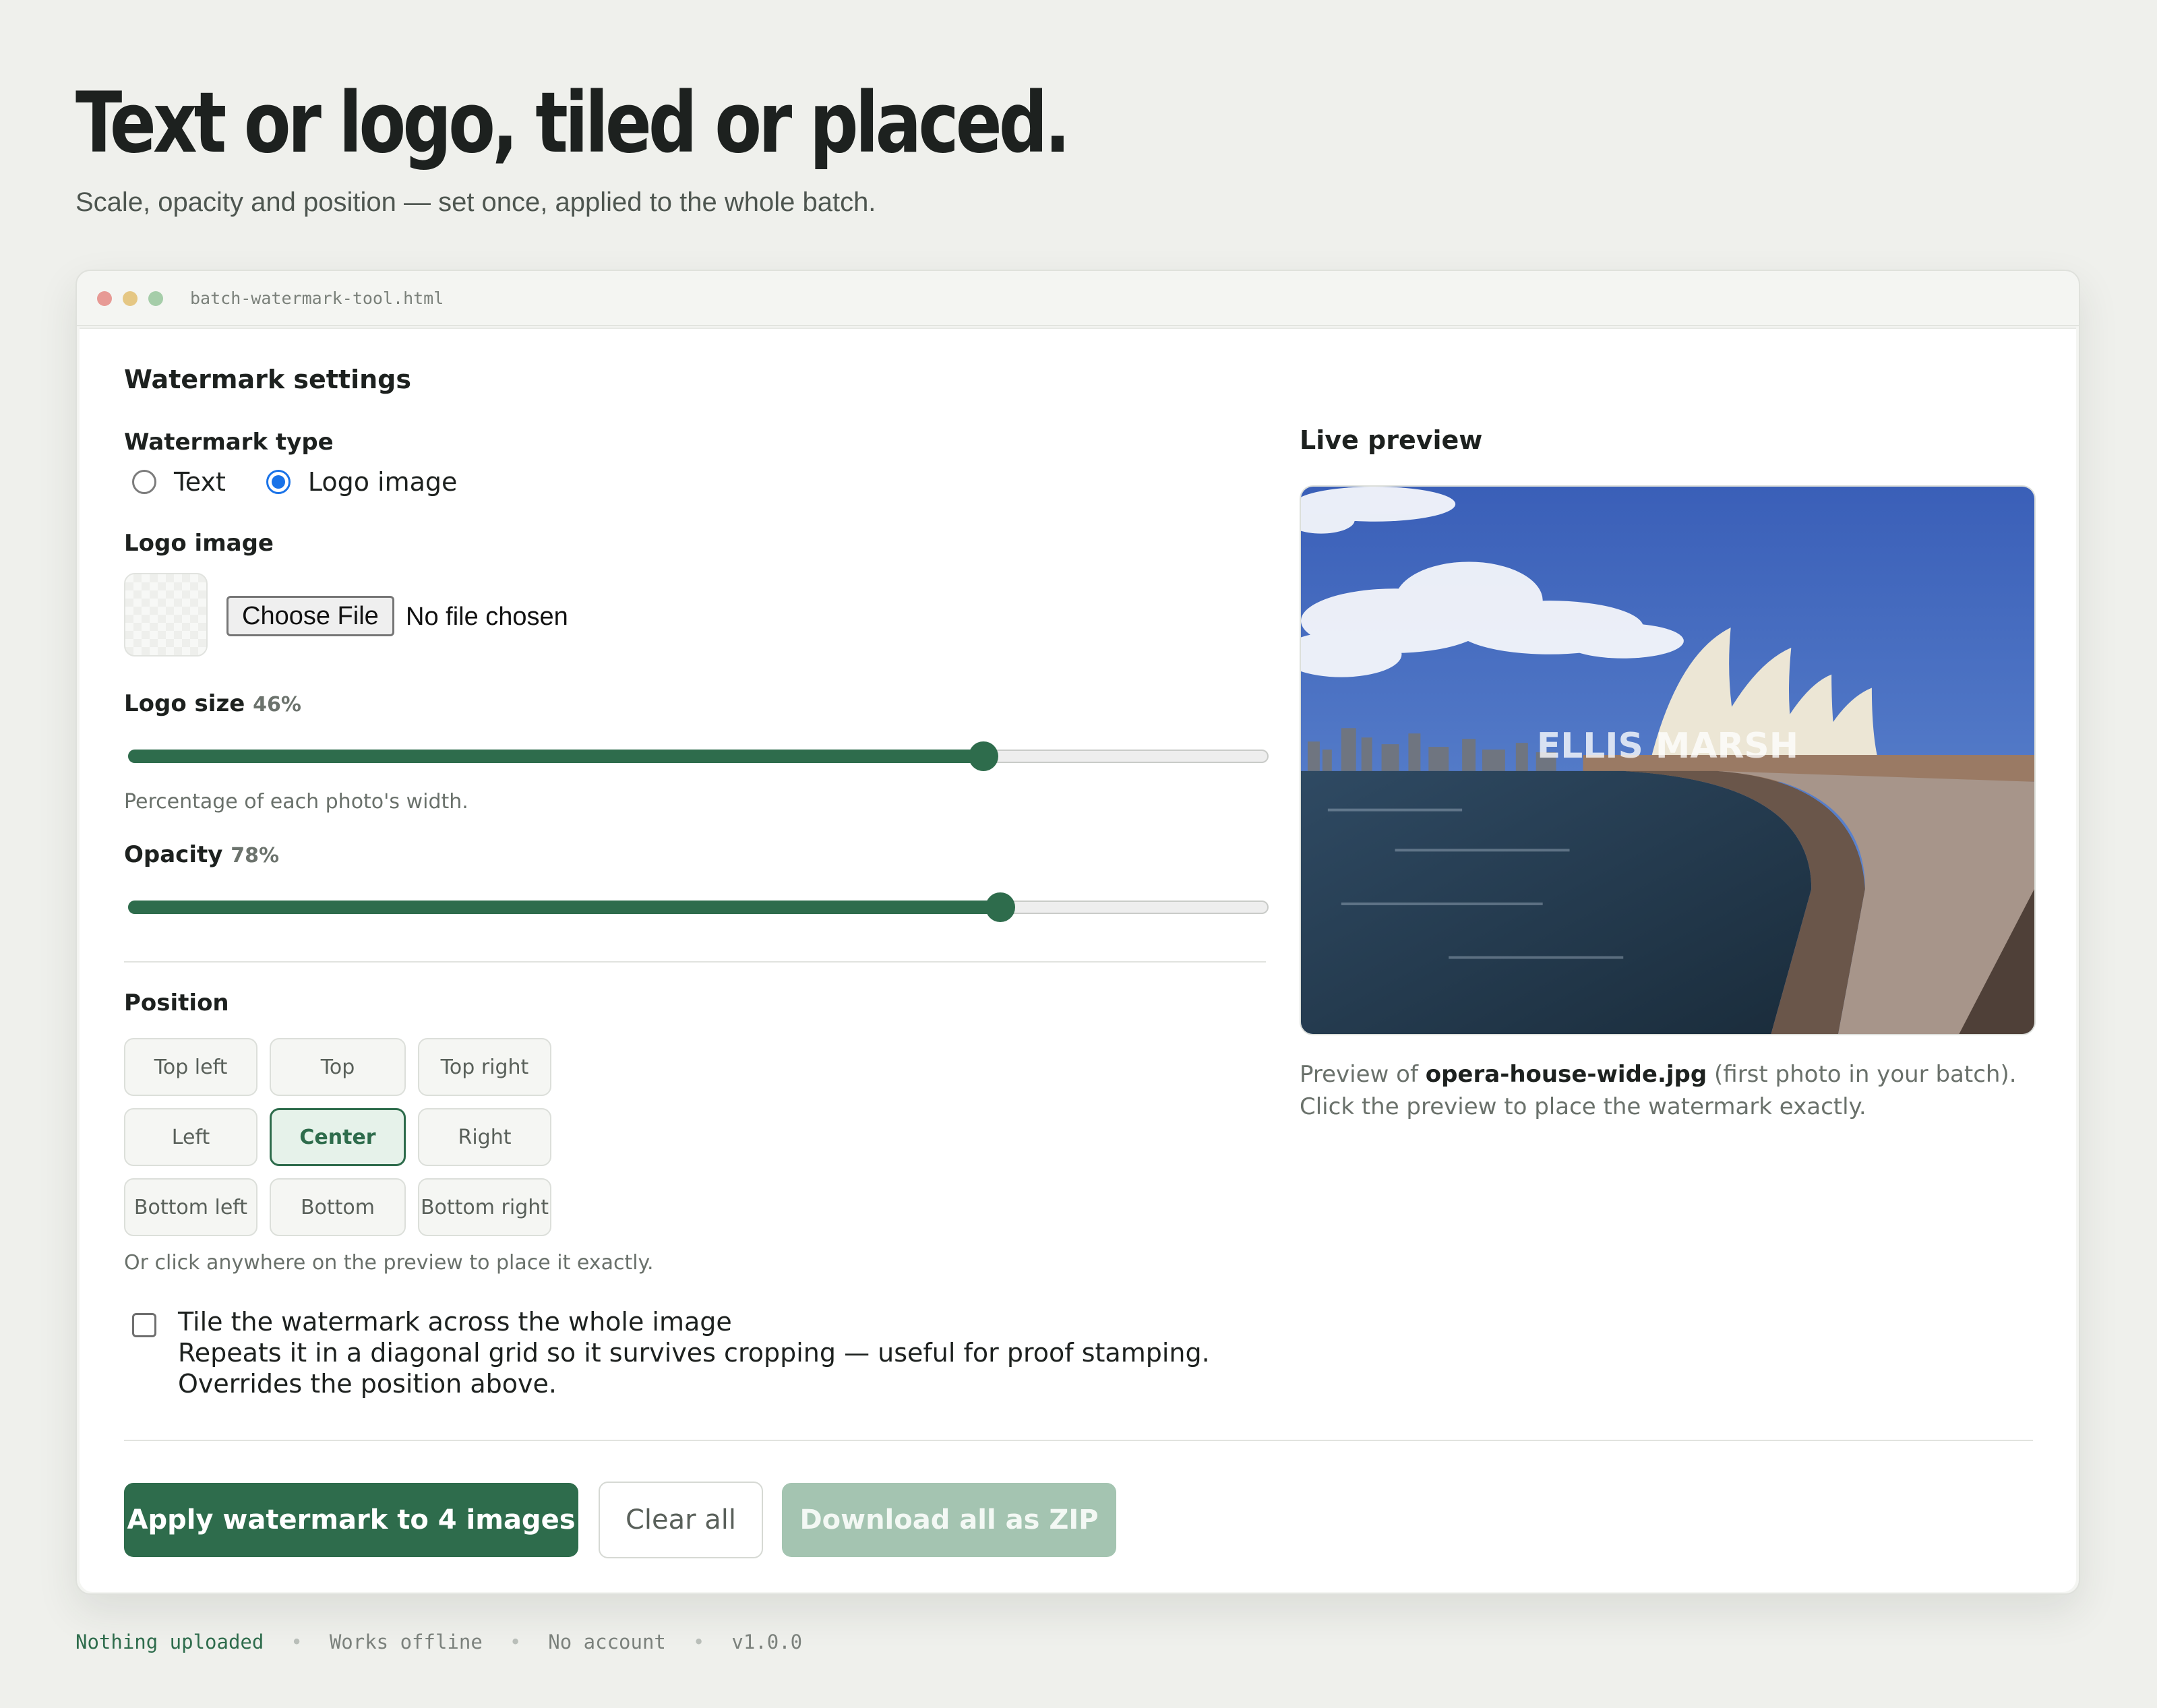 The height and width of the screenshot is (1708, 2157). I want to click on opera-house-photo: ELLIS MARSH, so click(1668, 761).